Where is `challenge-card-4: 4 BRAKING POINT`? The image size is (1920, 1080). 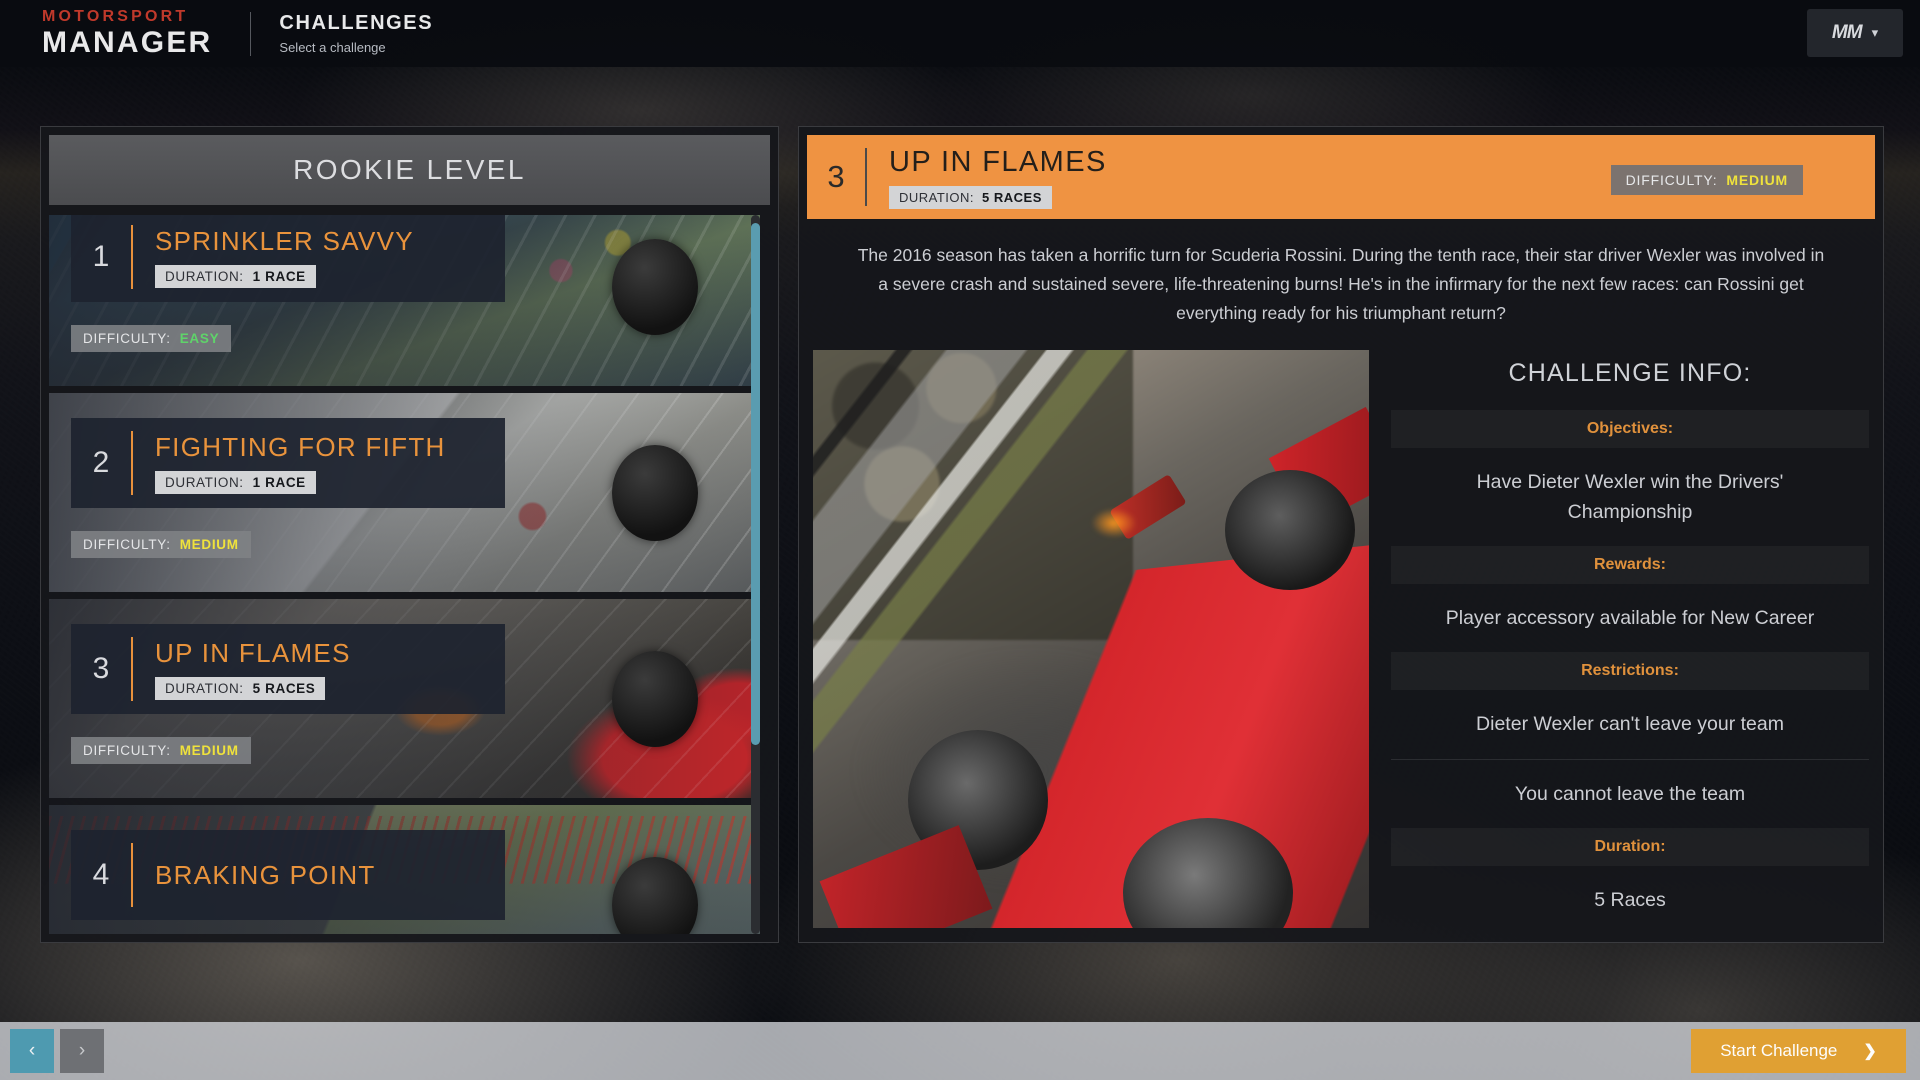 challenge-card-4: 4 BRAKING POINT is located at coordinates (404, 869).